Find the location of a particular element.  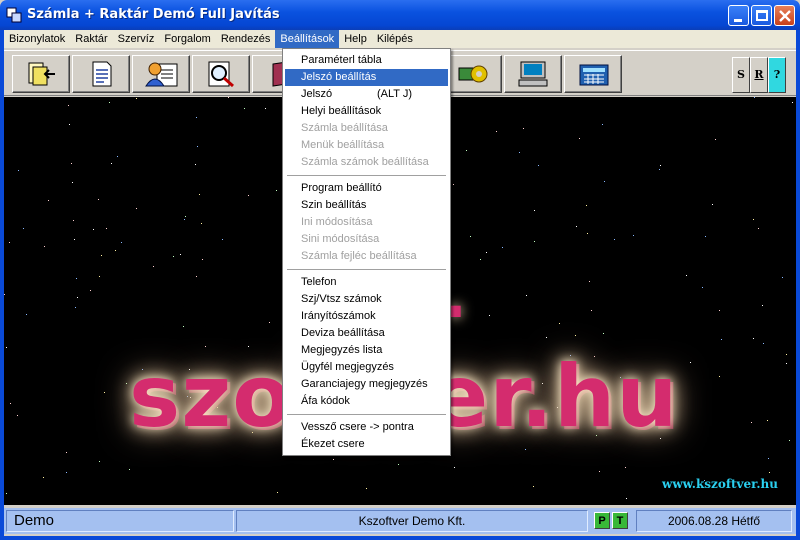

help-side-button: ? is located at coordinates (777, 75).